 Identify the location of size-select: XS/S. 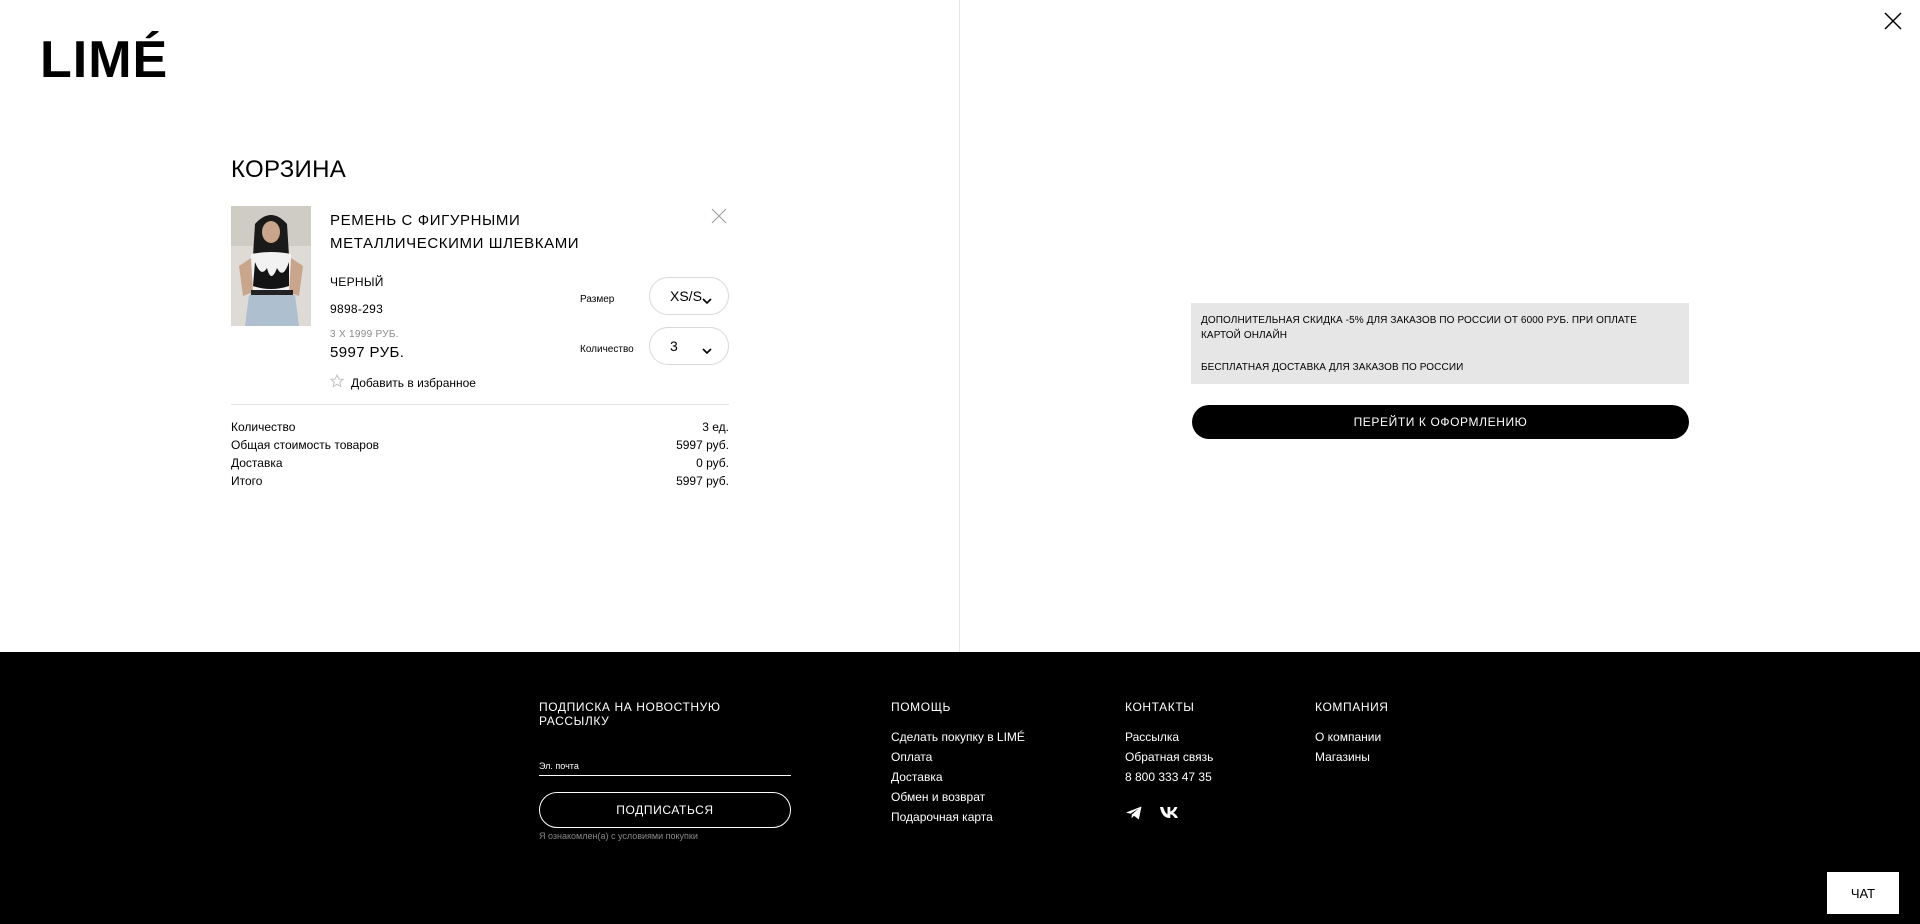
(689, 296).